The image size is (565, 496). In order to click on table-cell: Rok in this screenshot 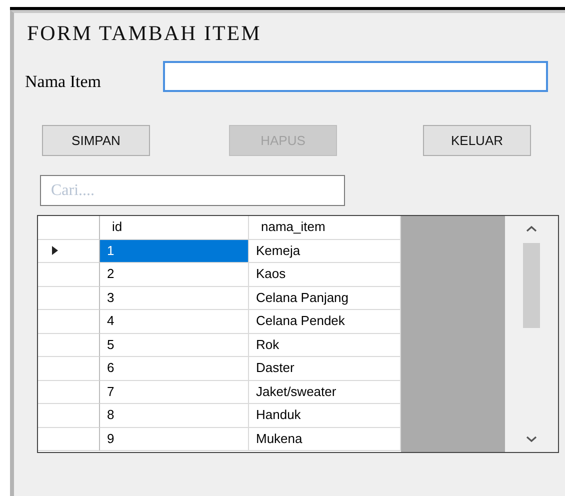, I will do `click(325, 345)`.